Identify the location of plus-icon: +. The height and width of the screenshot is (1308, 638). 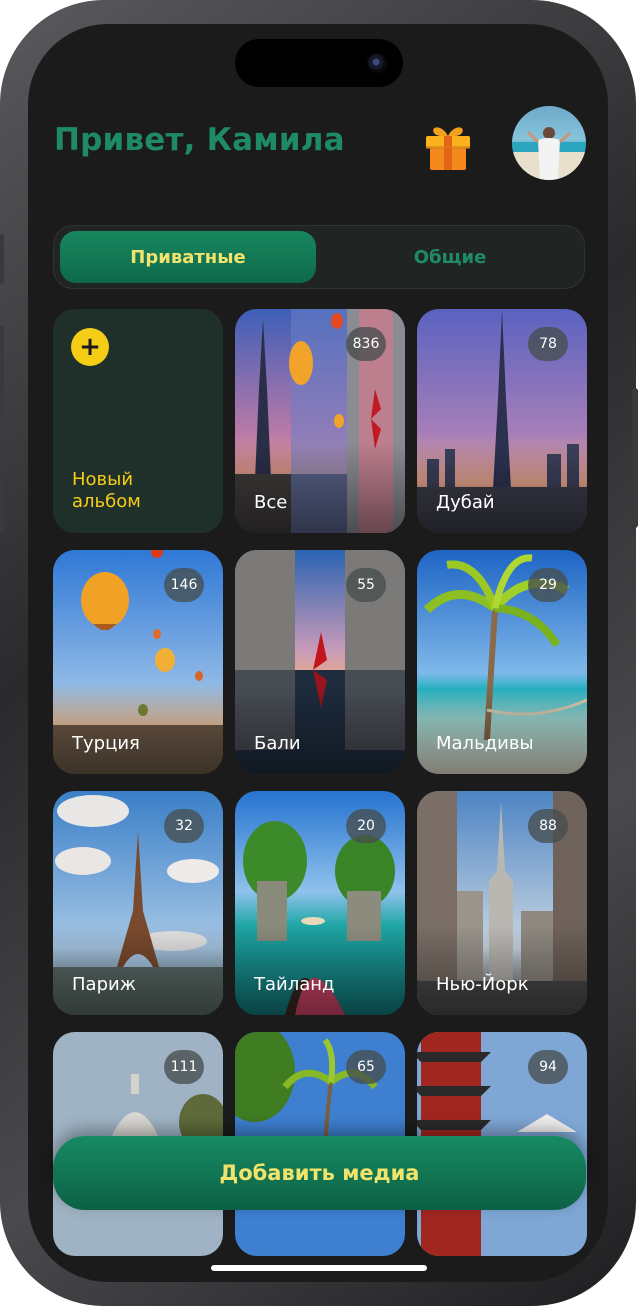
(90, 347).